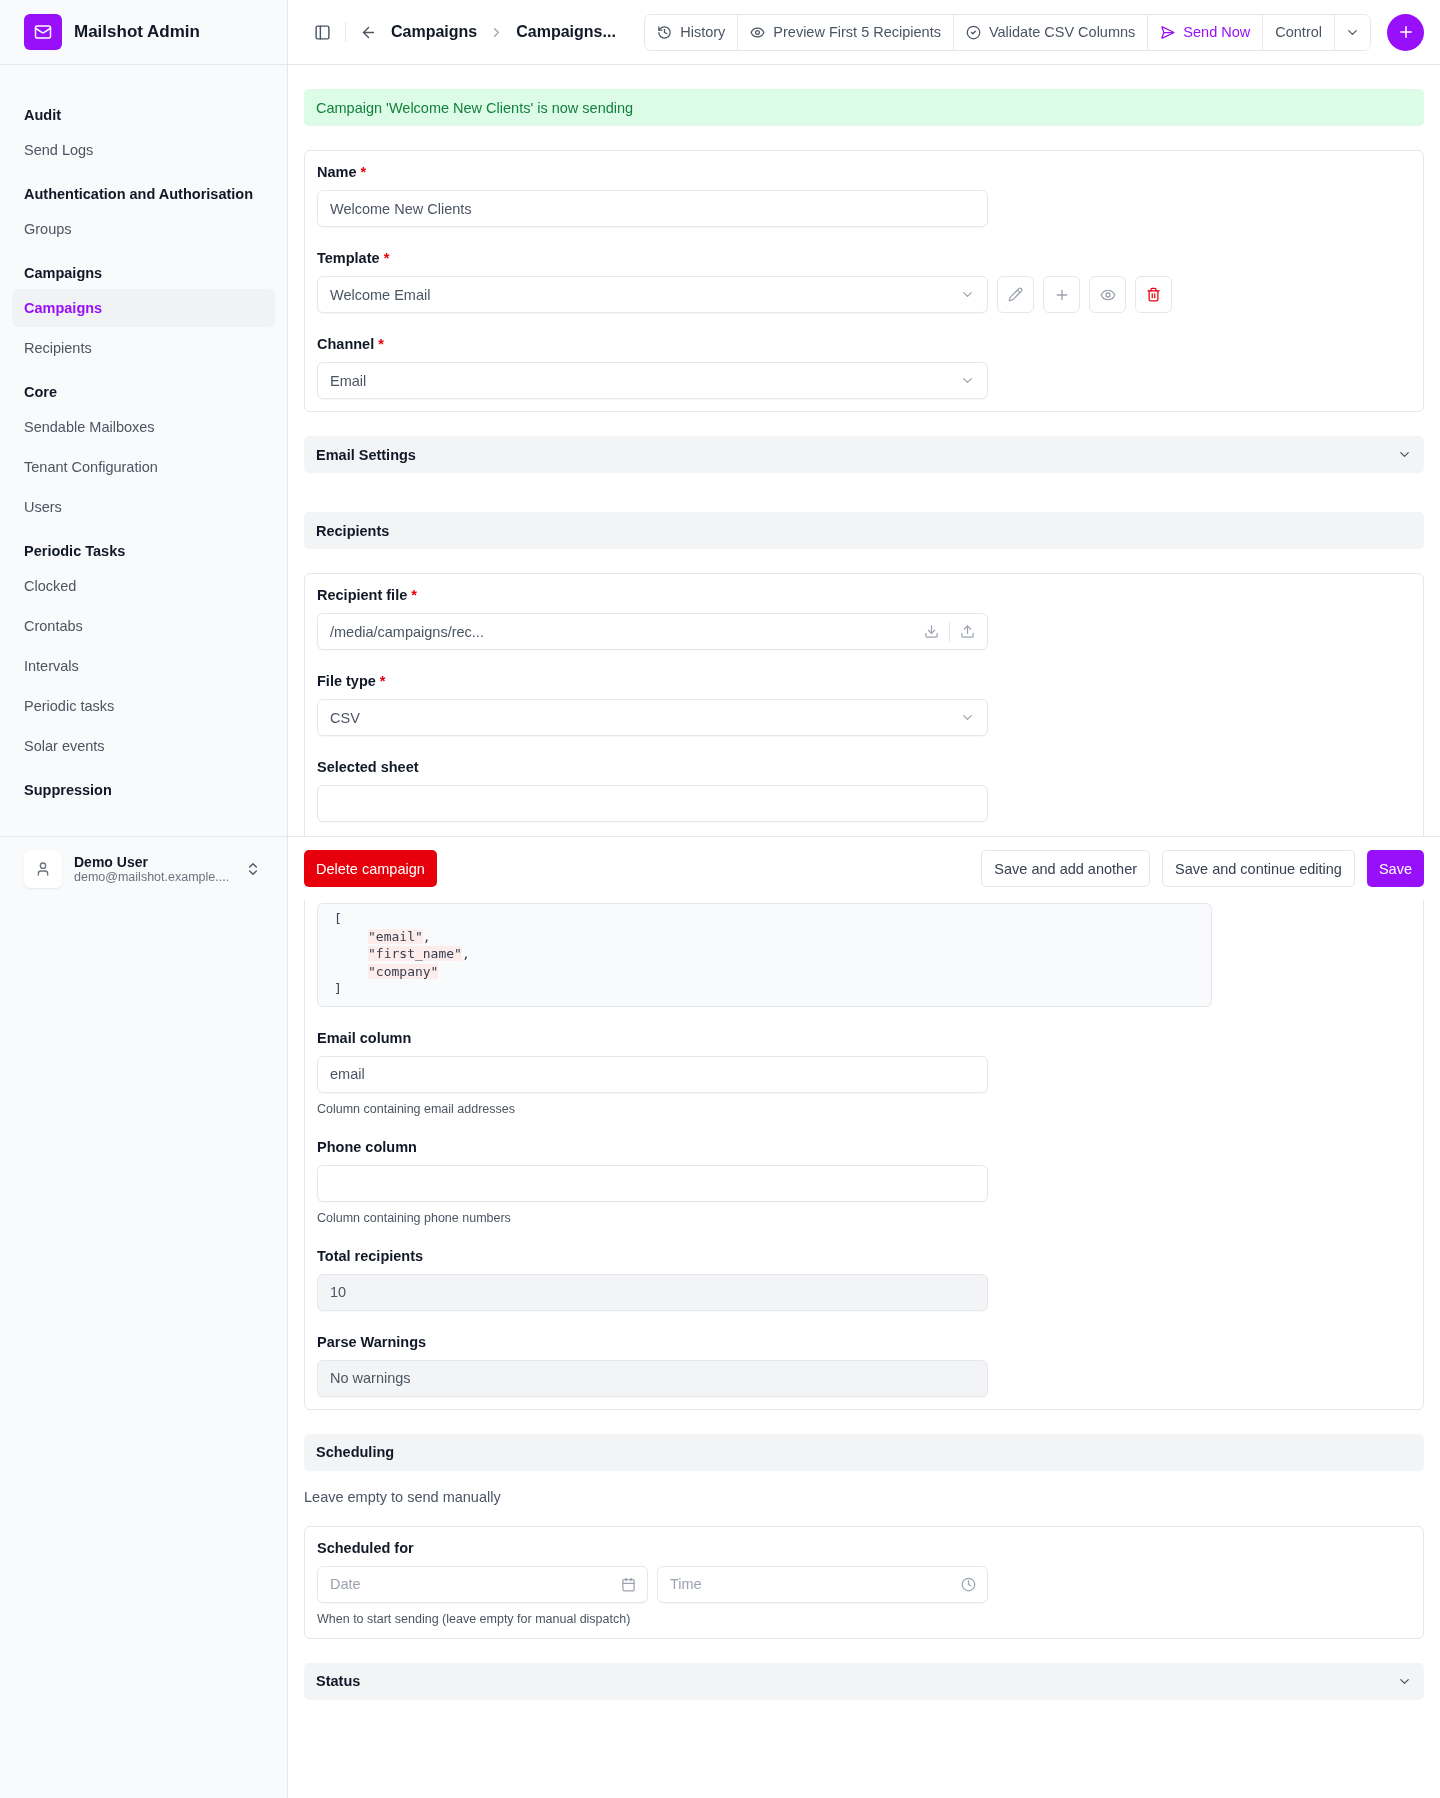 The height and width of the screenshot is (1798, 1440). Describe the element at coordinates (1168, 32) in the screenshot. I see `send-icon` at that location.